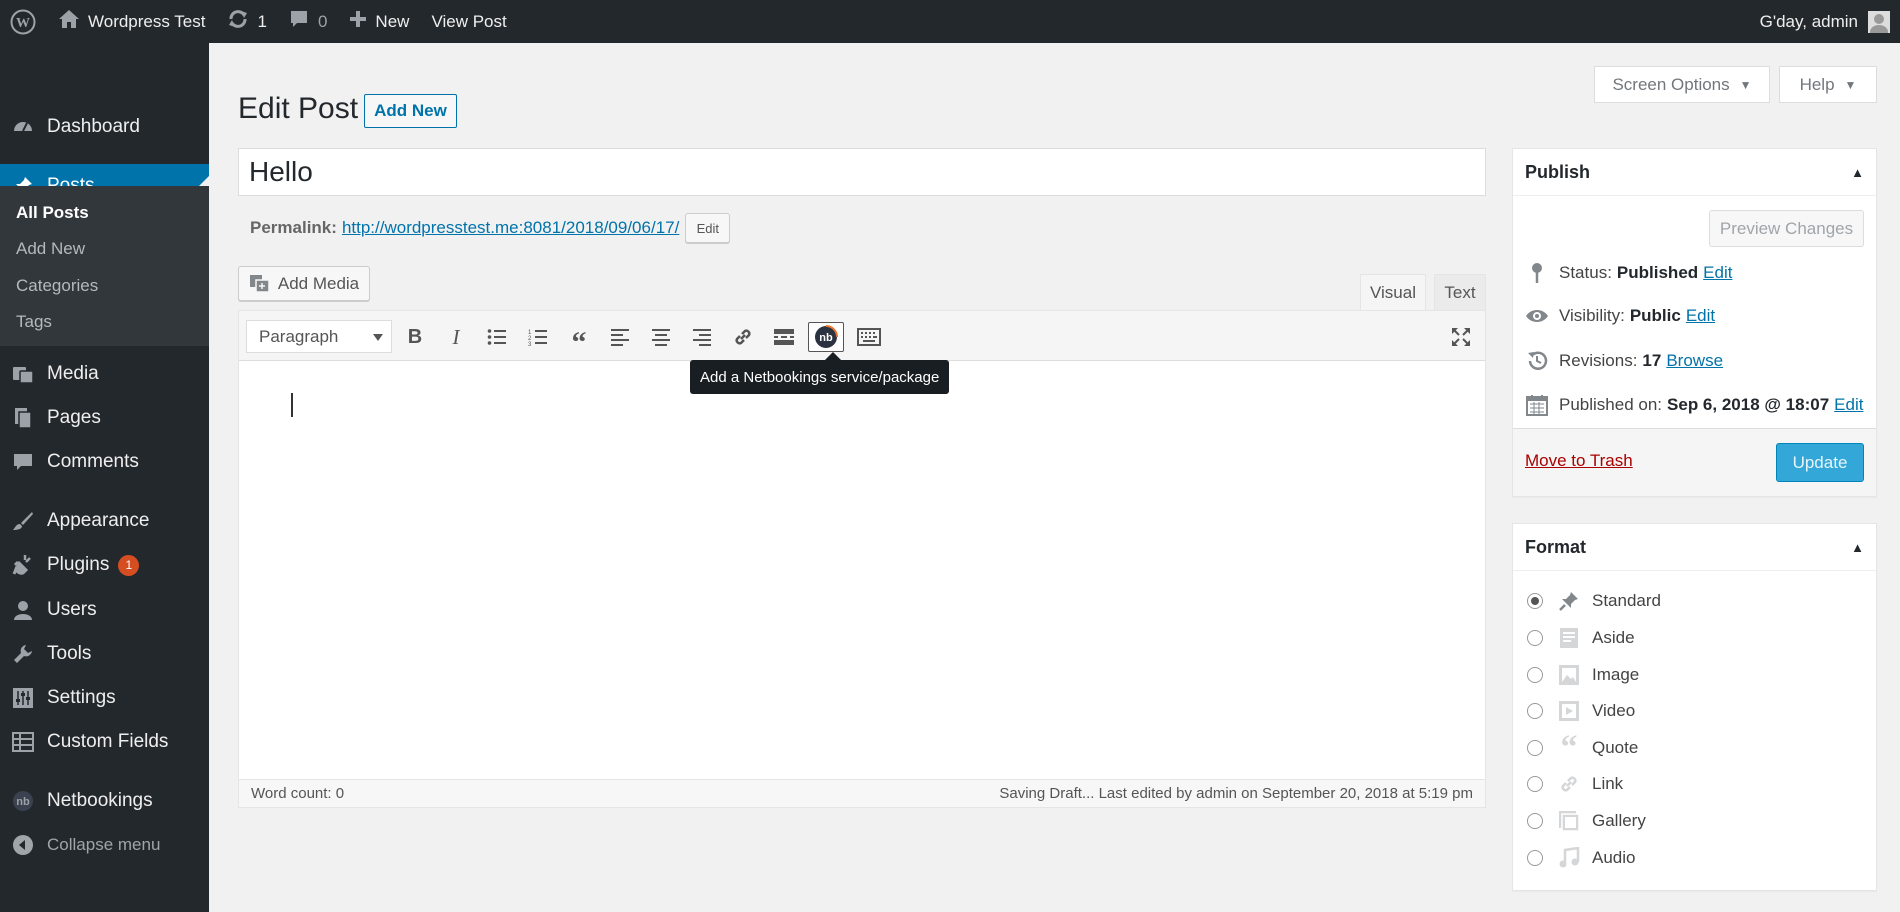  What do you see at coordinates (468, 21) in the screenshot?
I see `view-post-link: View Post` at bounding box center [468, 21].